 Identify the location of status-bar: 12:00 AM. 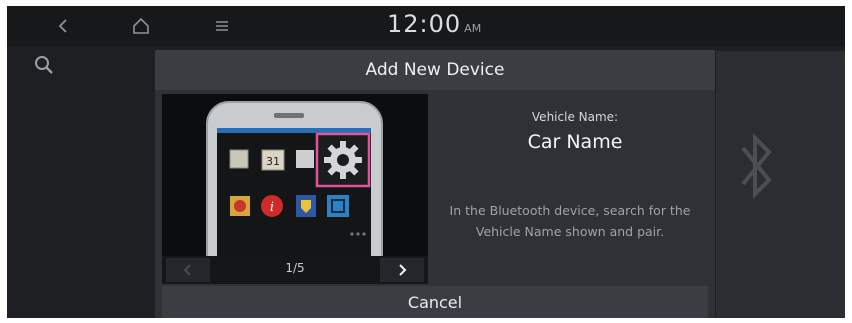
(426, 26).